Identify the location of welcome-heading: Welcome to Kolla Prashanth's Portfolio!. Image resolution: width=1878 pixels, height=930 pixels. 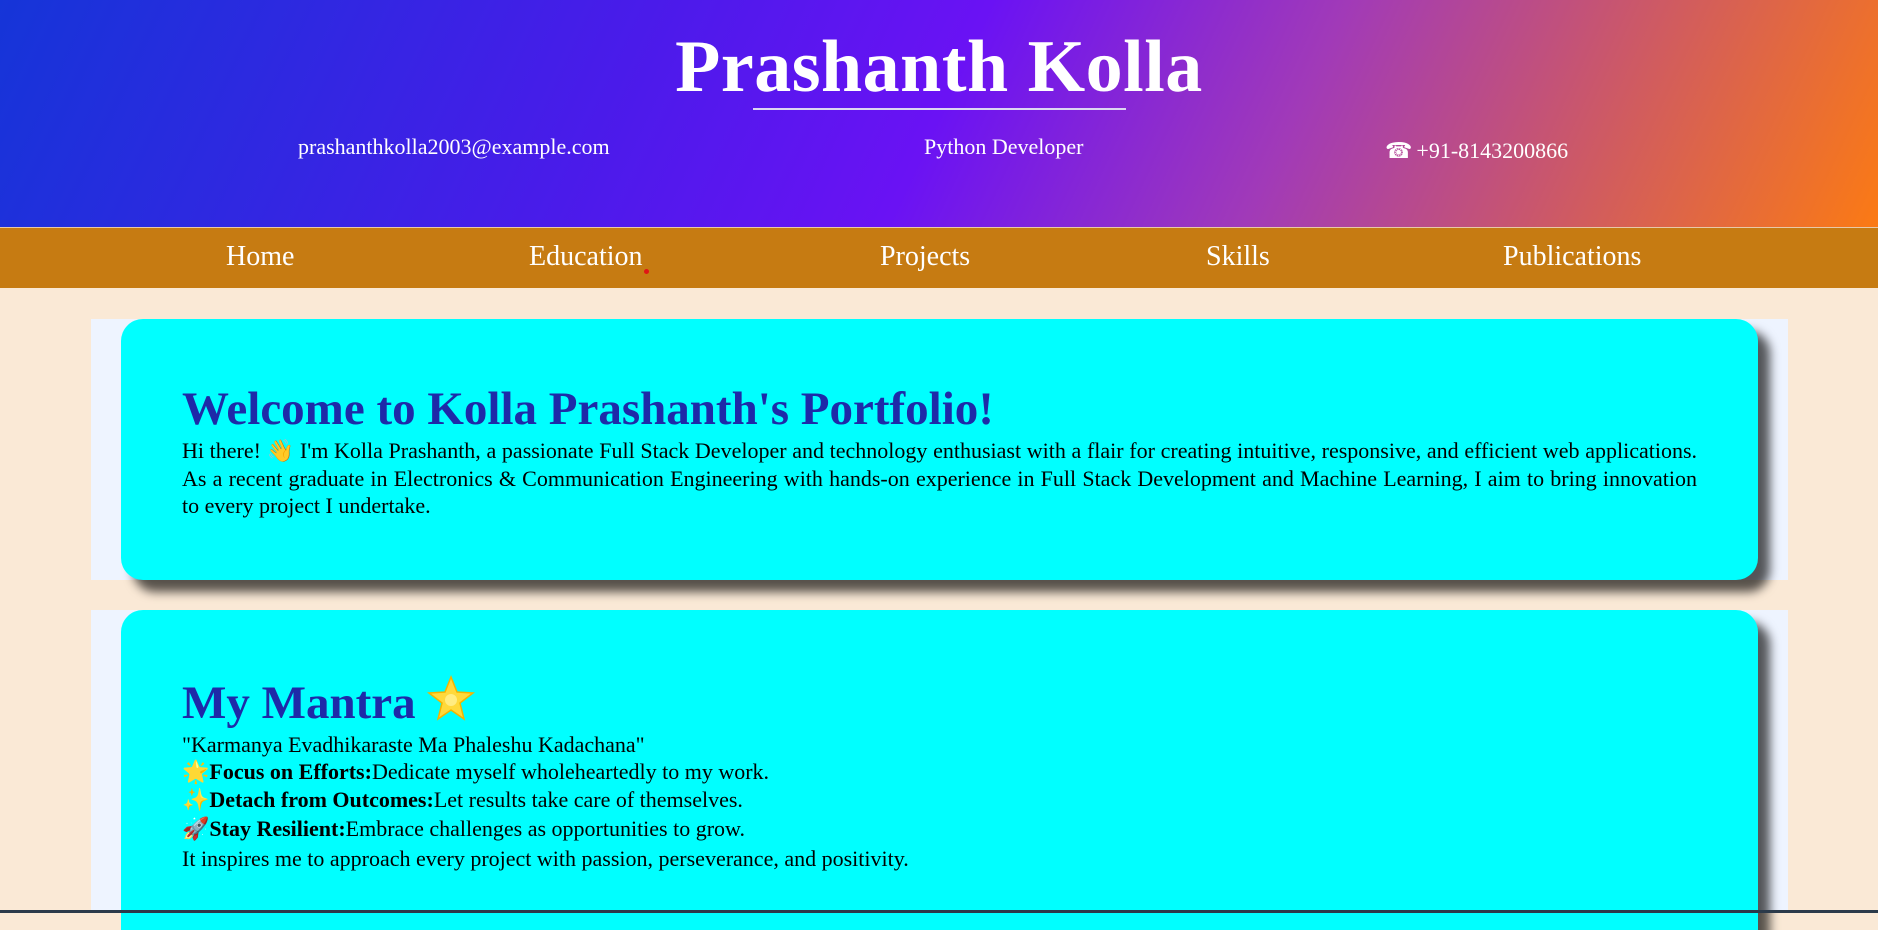
(588, 409).